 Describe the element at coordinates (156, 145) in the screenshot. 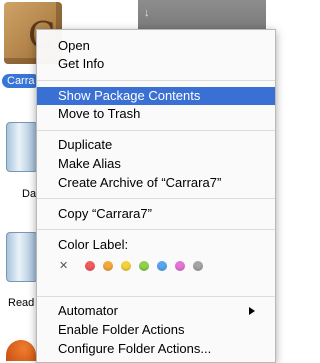

I see `menu-item-duplicate: Duplicate` at that location.